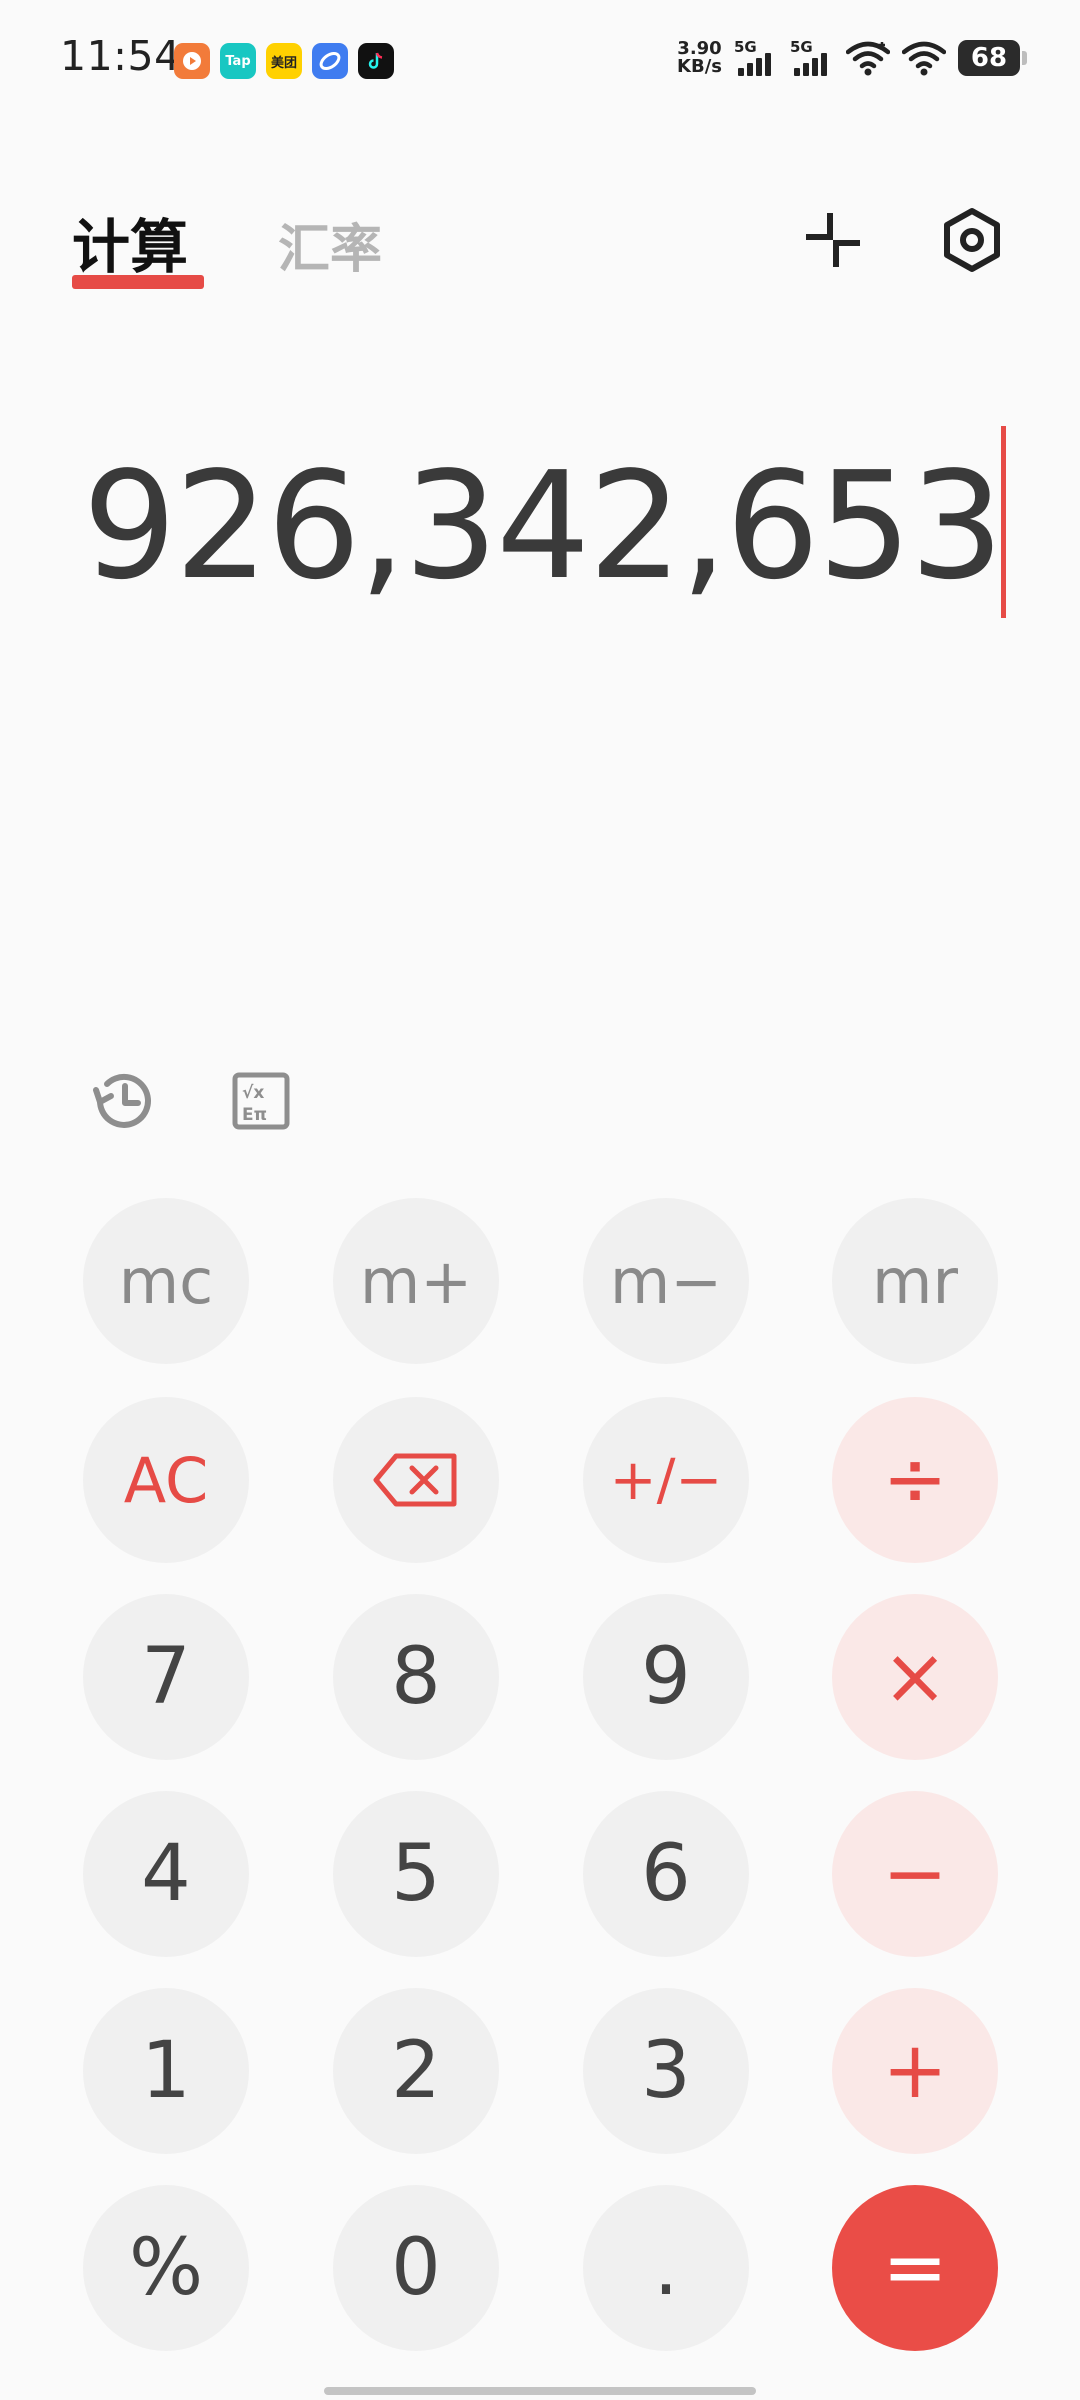 This screenshot has height=2400, width=1080. Describe the element at coordinates (540, 60) in the screenshot. I see `status-bar: 11:54 Tap 美团 3.90 KB/s 5G 5G 68` at that location.